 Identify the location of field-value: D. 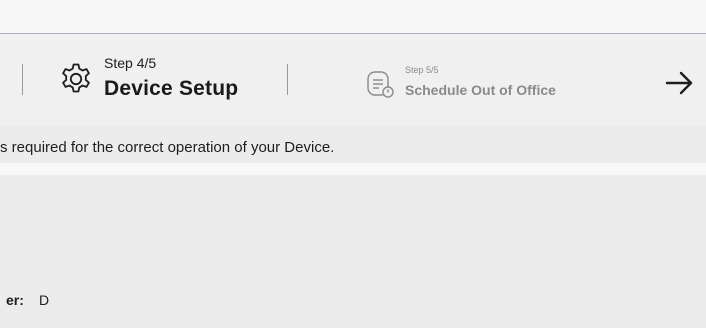
(44, 300).